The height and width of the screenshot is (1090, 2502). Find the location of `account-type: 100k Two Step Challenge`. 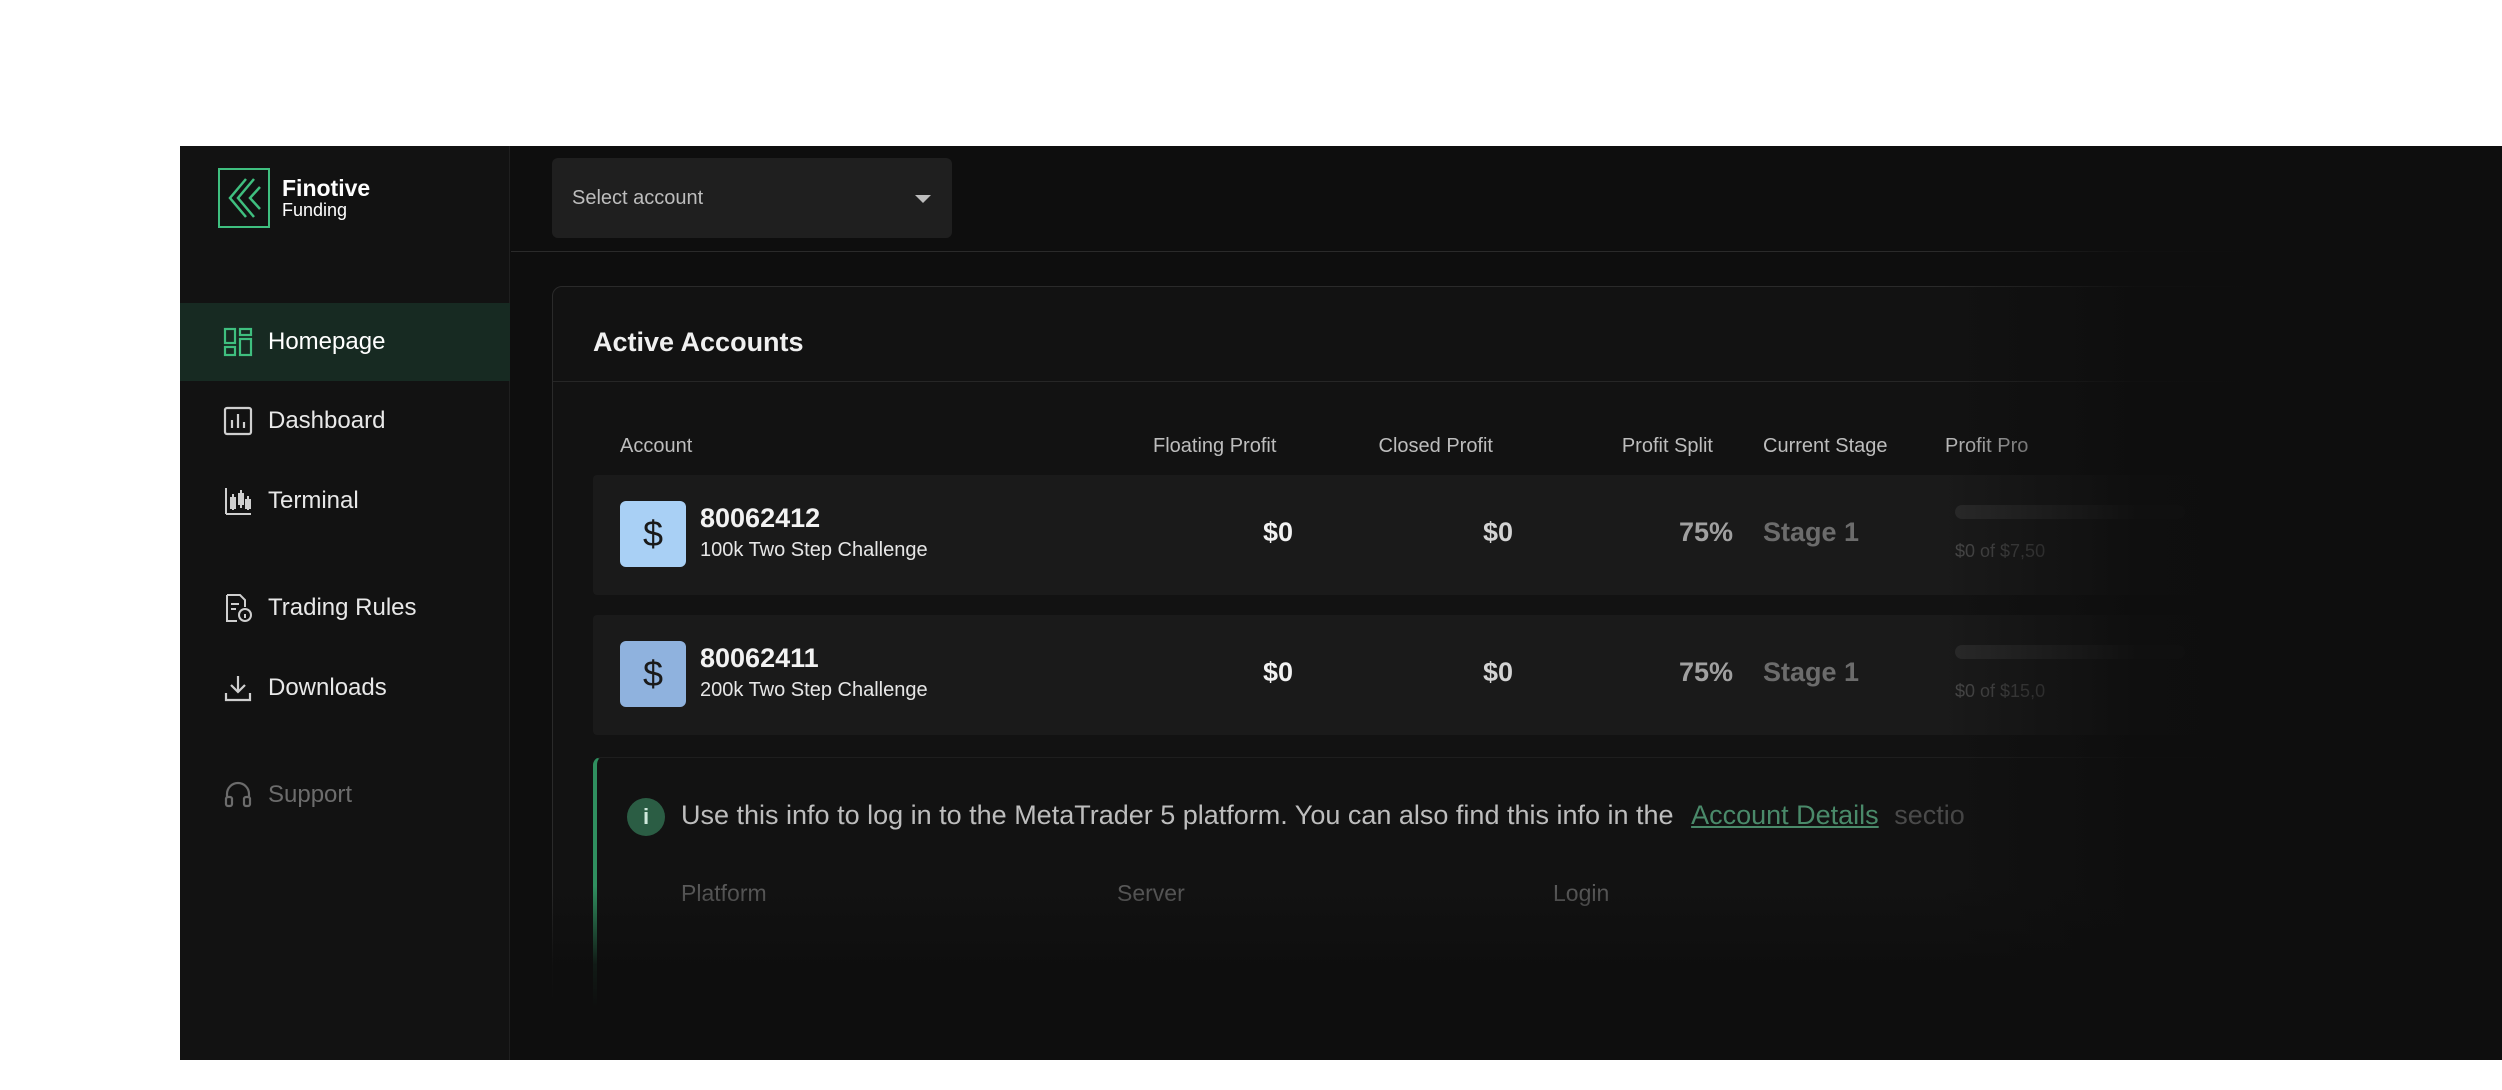

account-type: 100k Two Step Challenge is located at coordinates (814, 550).